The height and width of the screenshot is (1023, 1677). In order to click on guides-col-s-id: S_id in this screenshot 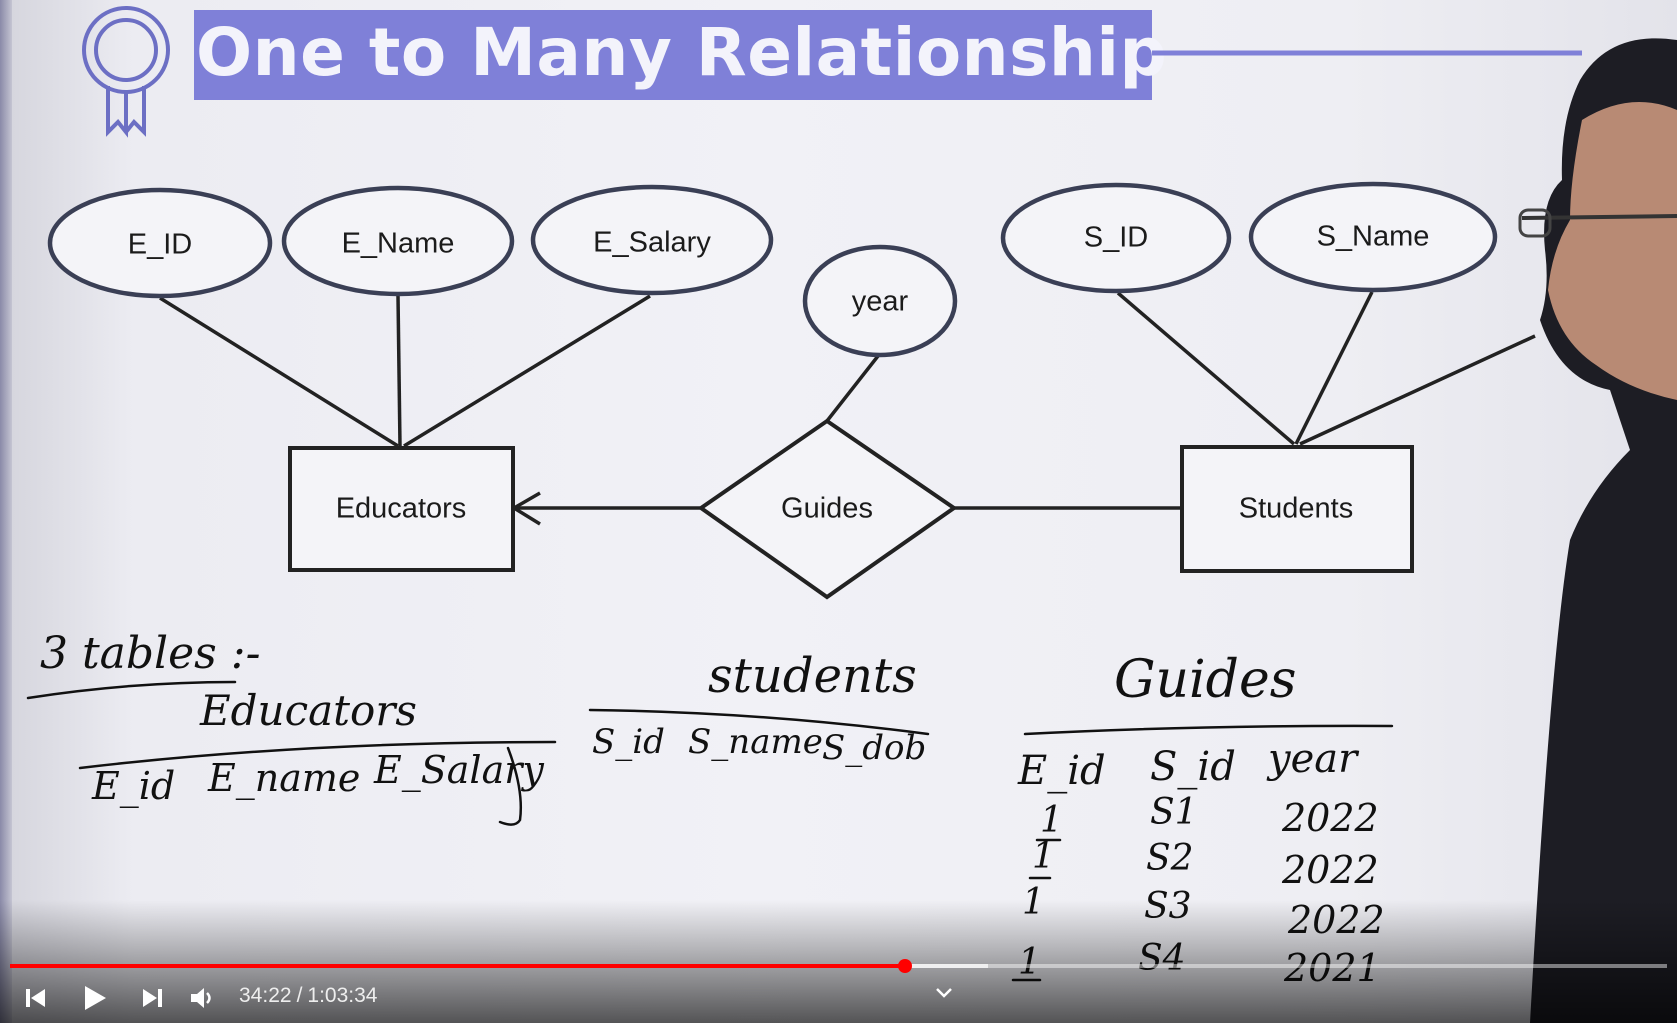, I will do `click(1193, 767)`.